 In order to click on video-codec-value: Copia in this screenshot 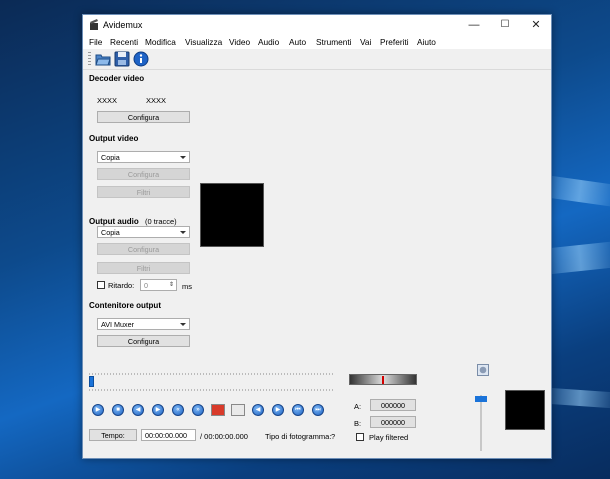, I will do `click(110, 157)`.